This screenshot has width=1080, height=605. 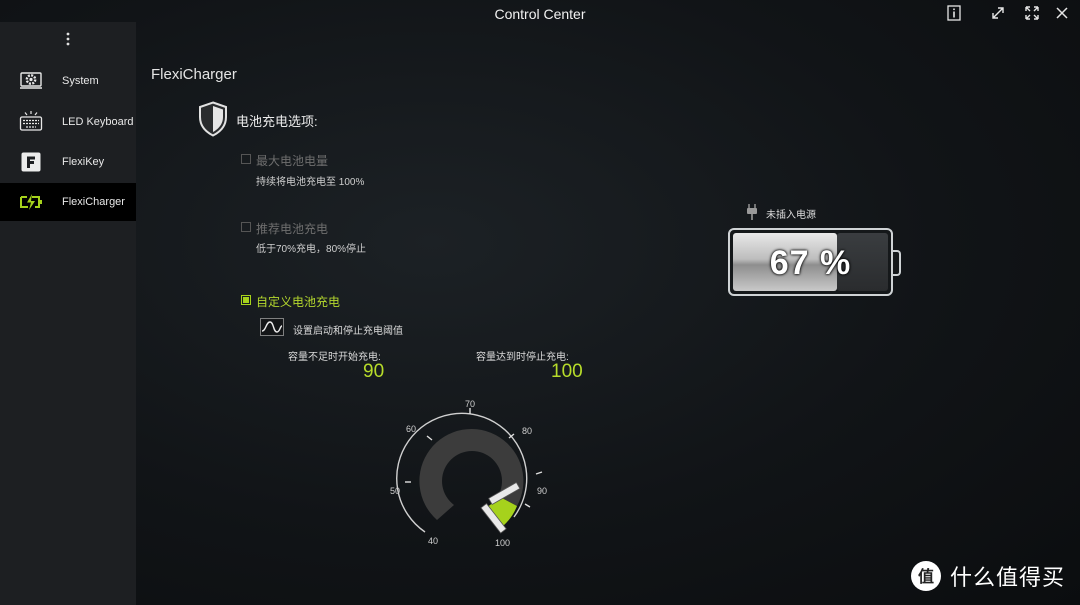 What do you see at coordinates (246, 300) in the screenshot?
I see `custom-charge-checkbox` at bounding box center [246, 300].